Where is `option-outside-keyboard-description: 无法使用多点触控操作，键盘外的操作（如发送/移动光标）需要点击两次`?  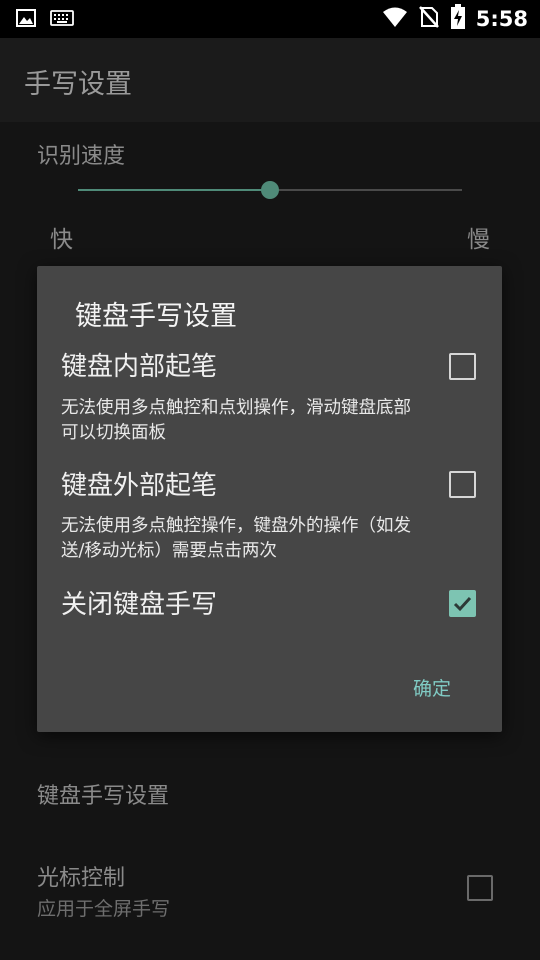
option-outside-keyboard-description: 无法使用多点触控操作，键盘外的操作（如发送/移动光标）需要点击两次 is located at coordinates (236, 538).